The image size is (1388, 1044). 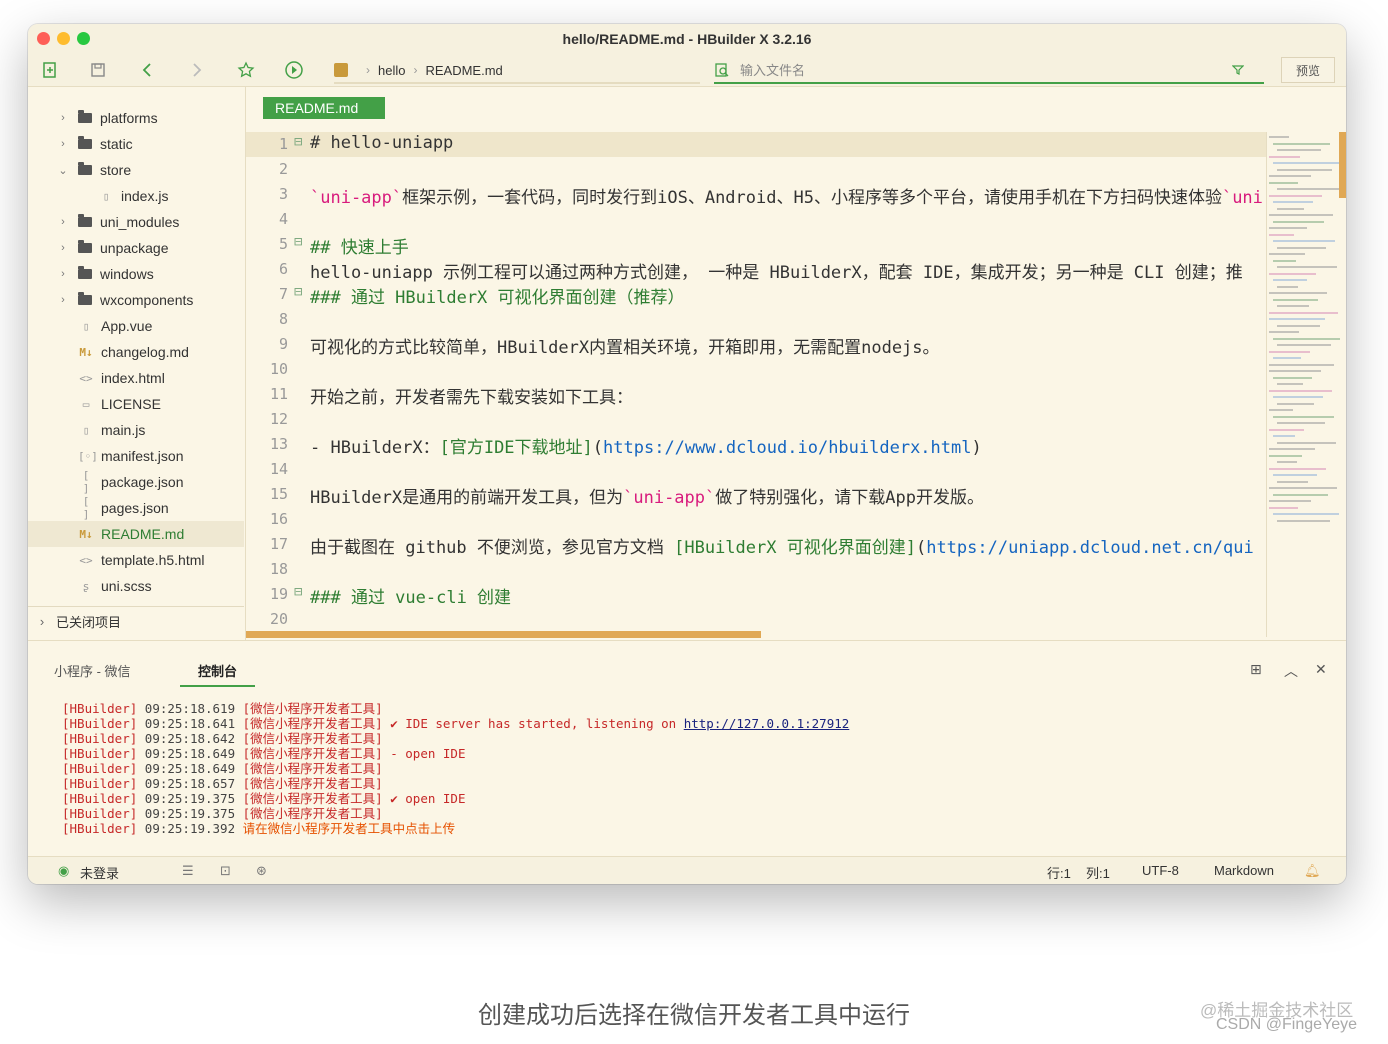 What do you see at coordinates (471, 398) in the screenshot?
I see `code-token: 开始之前，开发者需先下载安装如下工具：` at bounding box center [471, 398].